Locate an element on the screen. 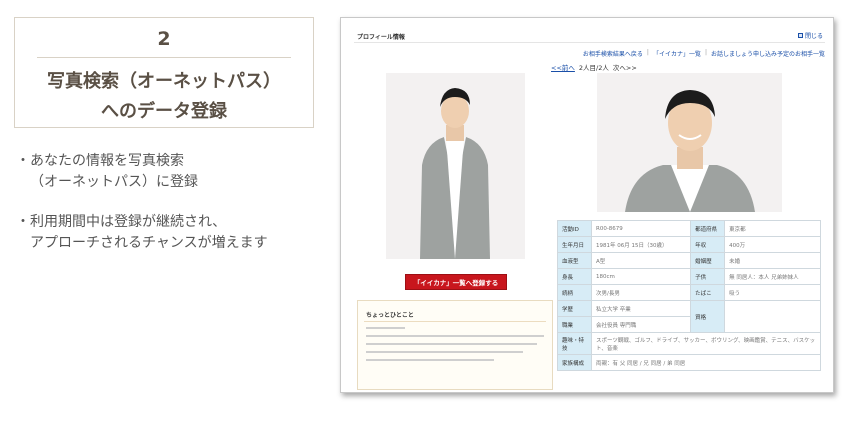 This screenshot has height=422, width=865. table-value: 1981年 06月 15日（30歳） is located at coordinates (641, 244).